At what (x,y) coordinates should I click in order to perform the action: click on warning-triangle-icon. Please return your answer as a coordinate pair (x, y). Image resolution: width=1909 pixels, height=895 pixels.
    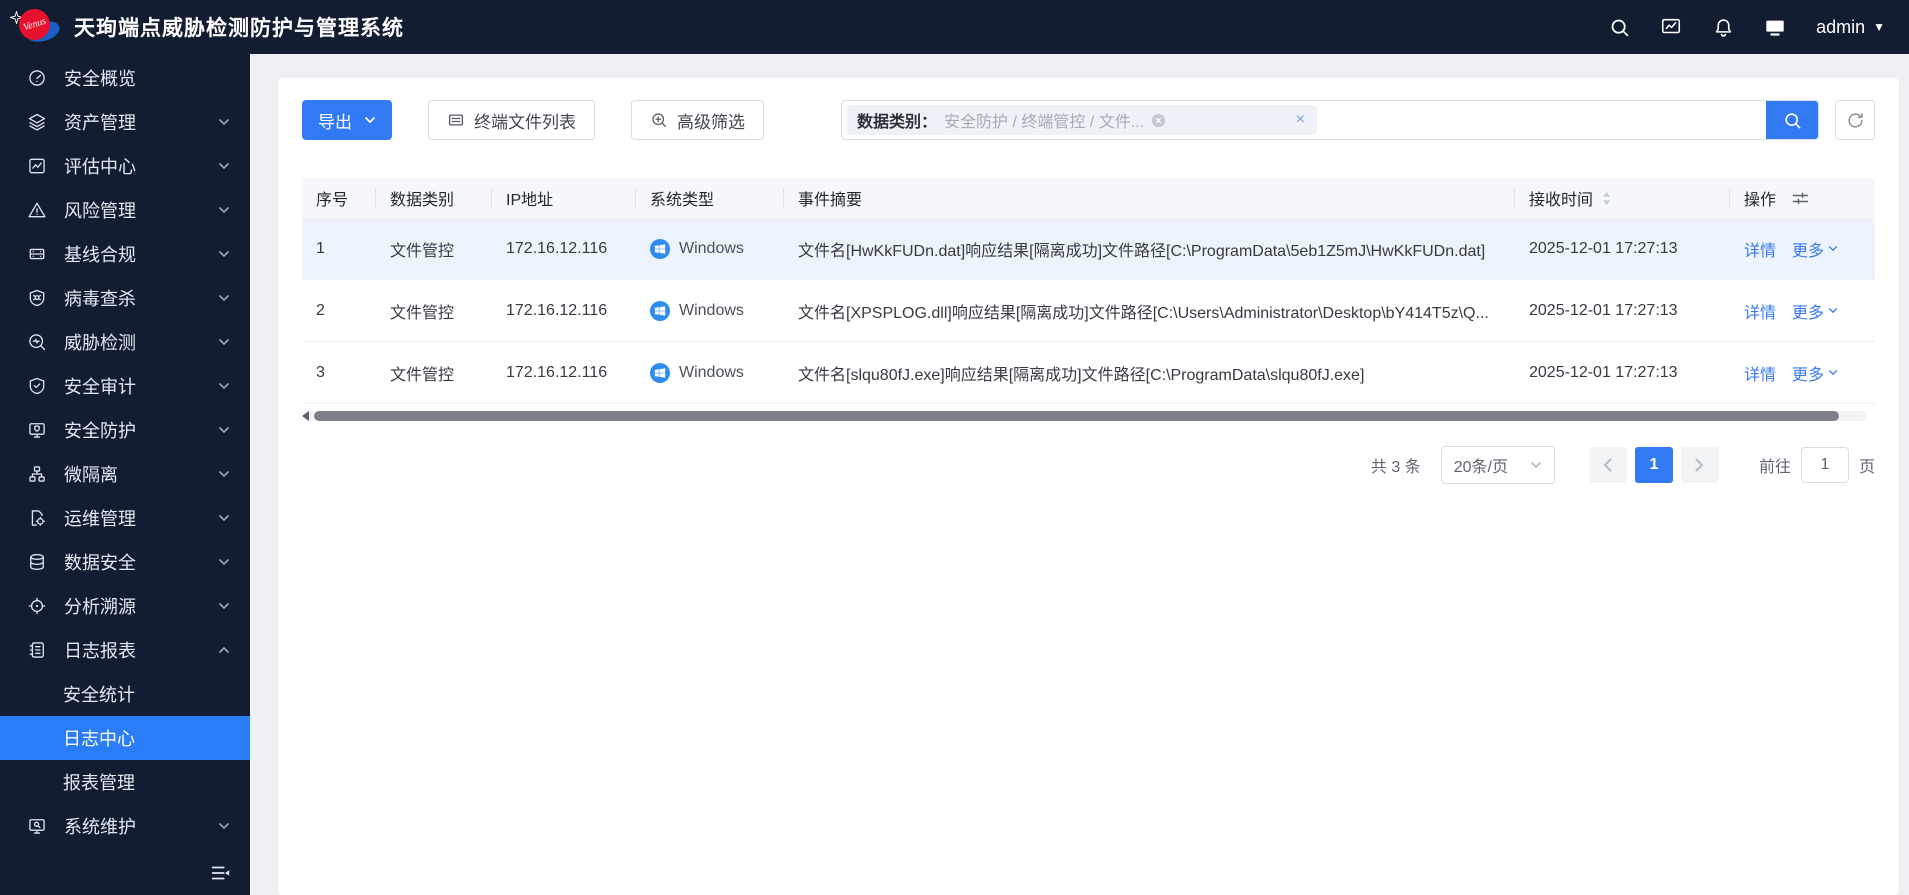
    Looking at the image, I should click on (37, 210).